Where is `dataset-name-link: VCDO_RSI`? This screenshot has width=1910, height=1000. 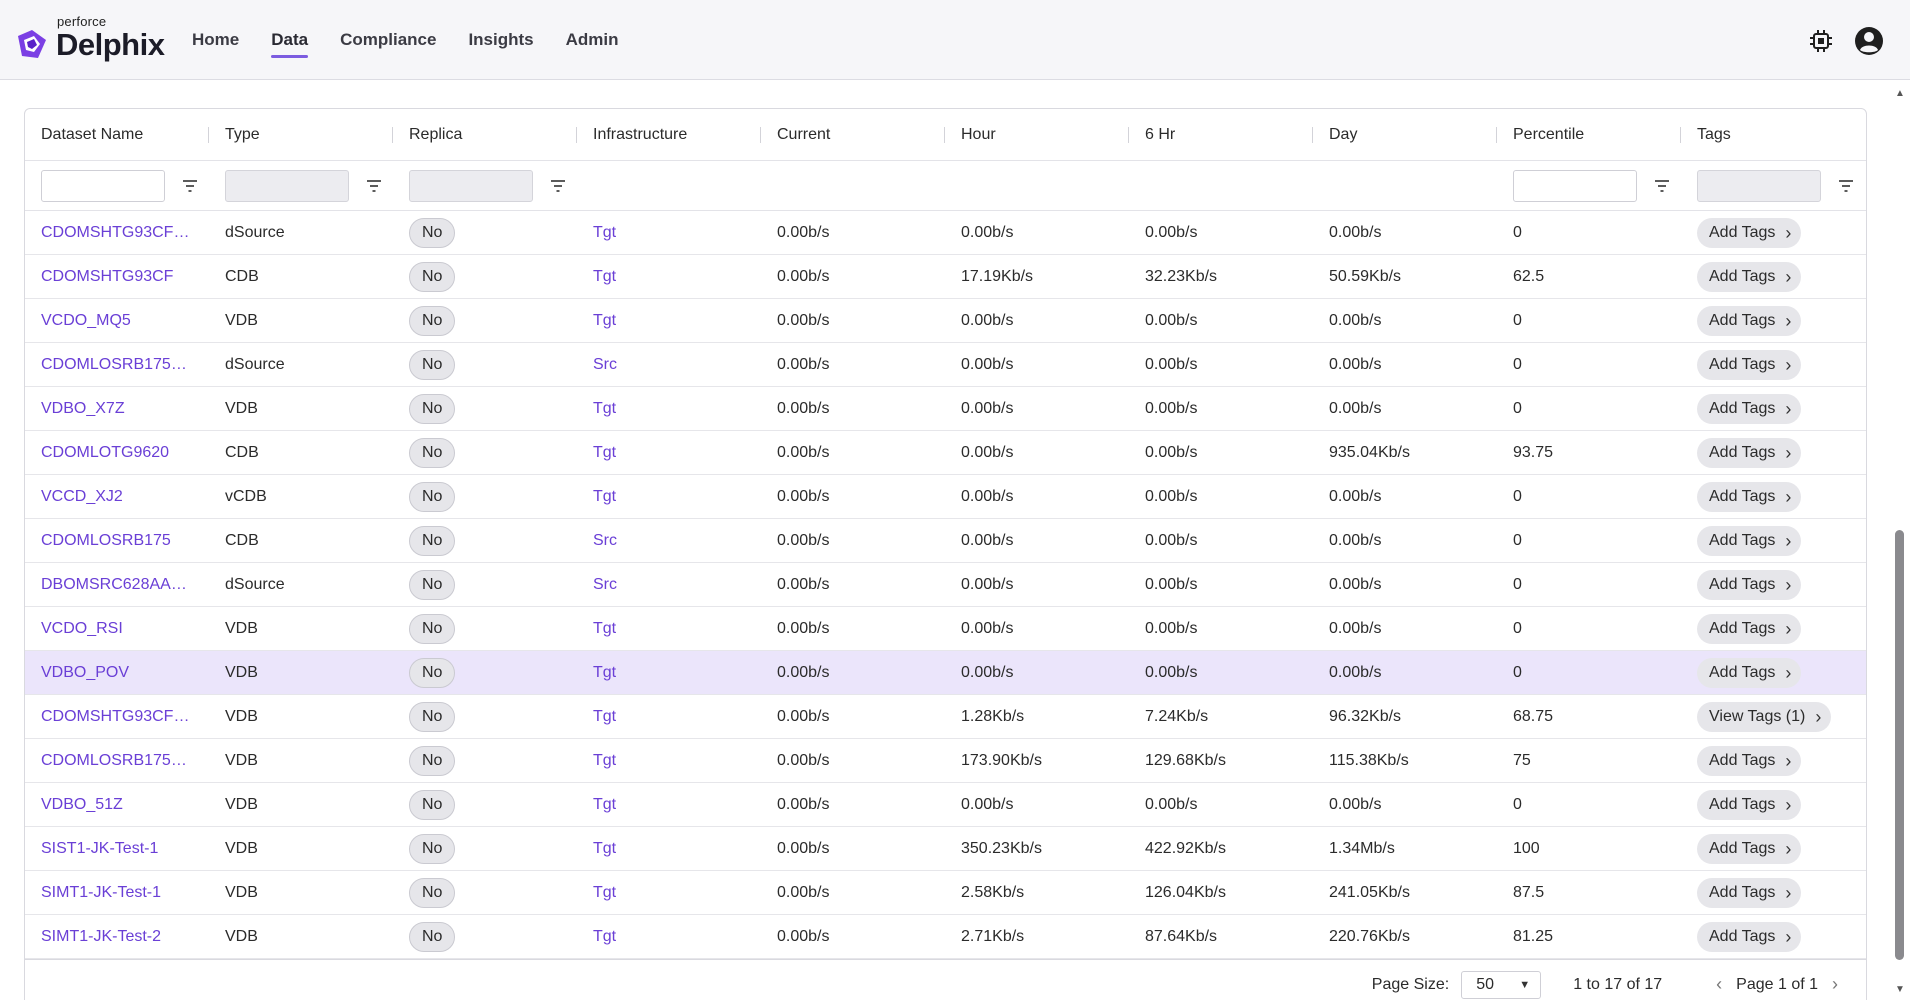 dataset-name-link: VCDO_RSI is located at coordinates (117, 629).